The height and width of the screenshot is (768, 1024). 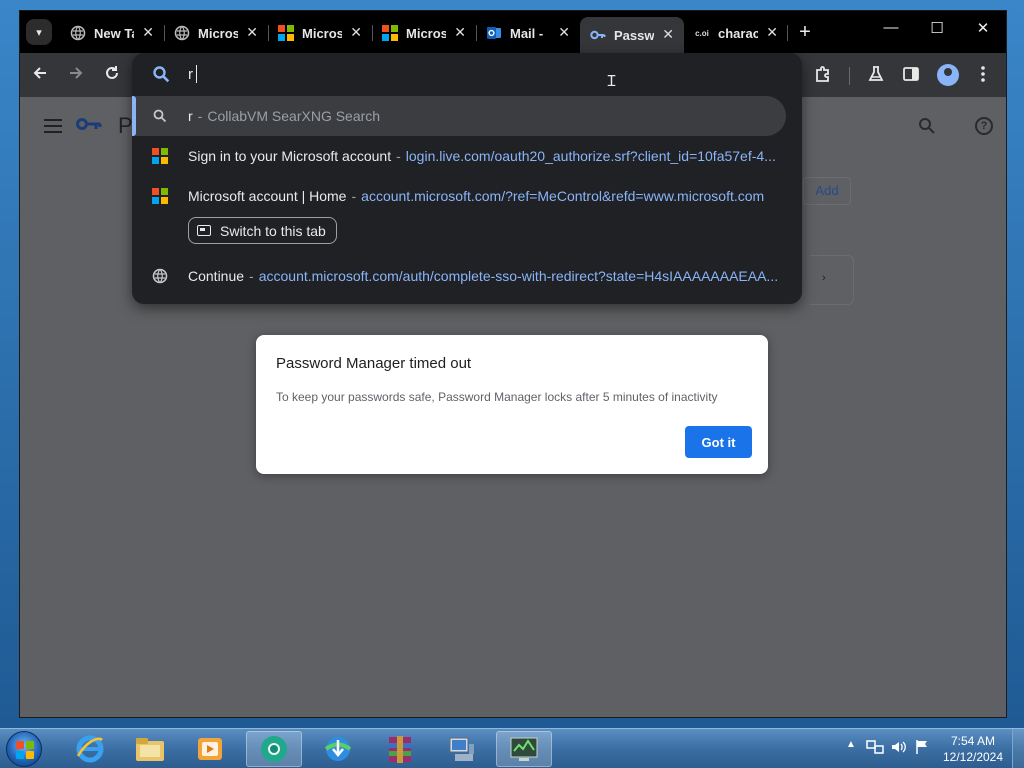 I want to click on side-panel-button, so click(x=911, y=76).